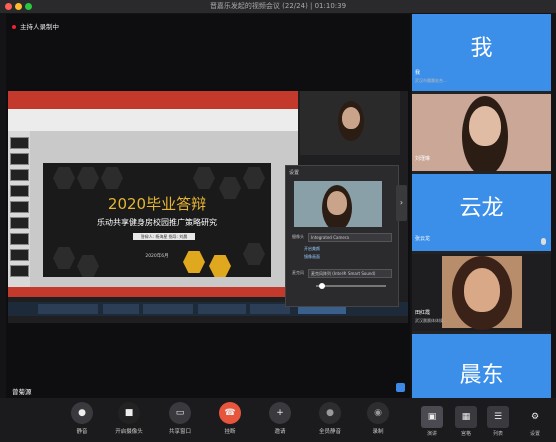  I want to click on participant-tile: 云龙 张云龙, so click(481, 212).